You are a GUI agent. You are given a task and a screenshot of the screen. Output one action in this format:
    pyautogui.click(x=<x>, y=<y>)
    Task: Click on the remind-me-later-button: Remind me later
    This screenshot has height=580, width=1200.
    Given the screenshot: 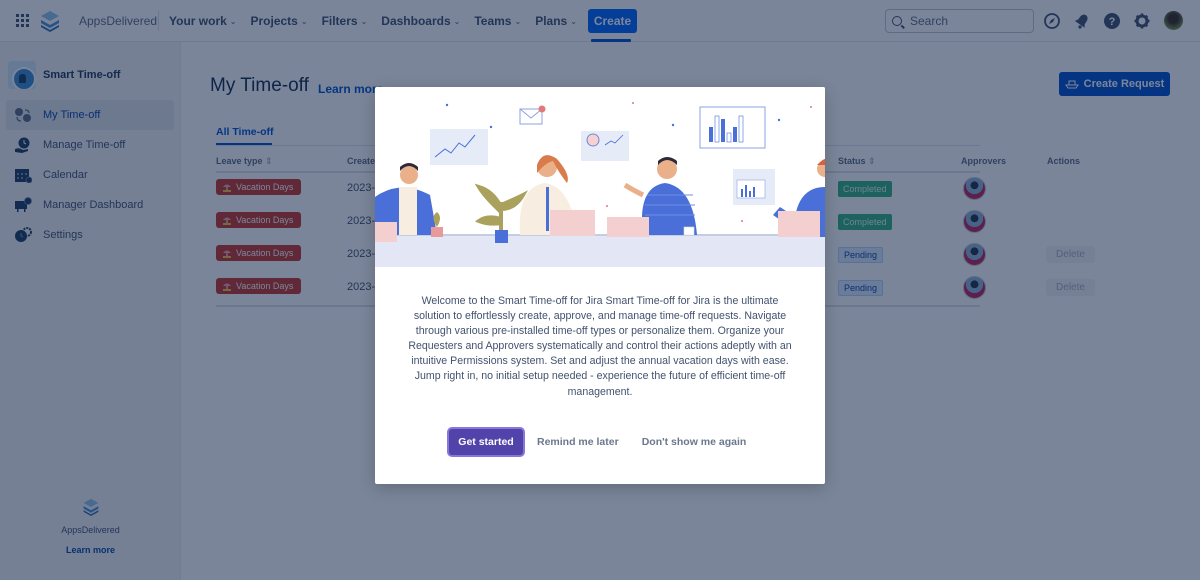 What is the action you would take?
    pyautogui.click(x=578, y=442)
    